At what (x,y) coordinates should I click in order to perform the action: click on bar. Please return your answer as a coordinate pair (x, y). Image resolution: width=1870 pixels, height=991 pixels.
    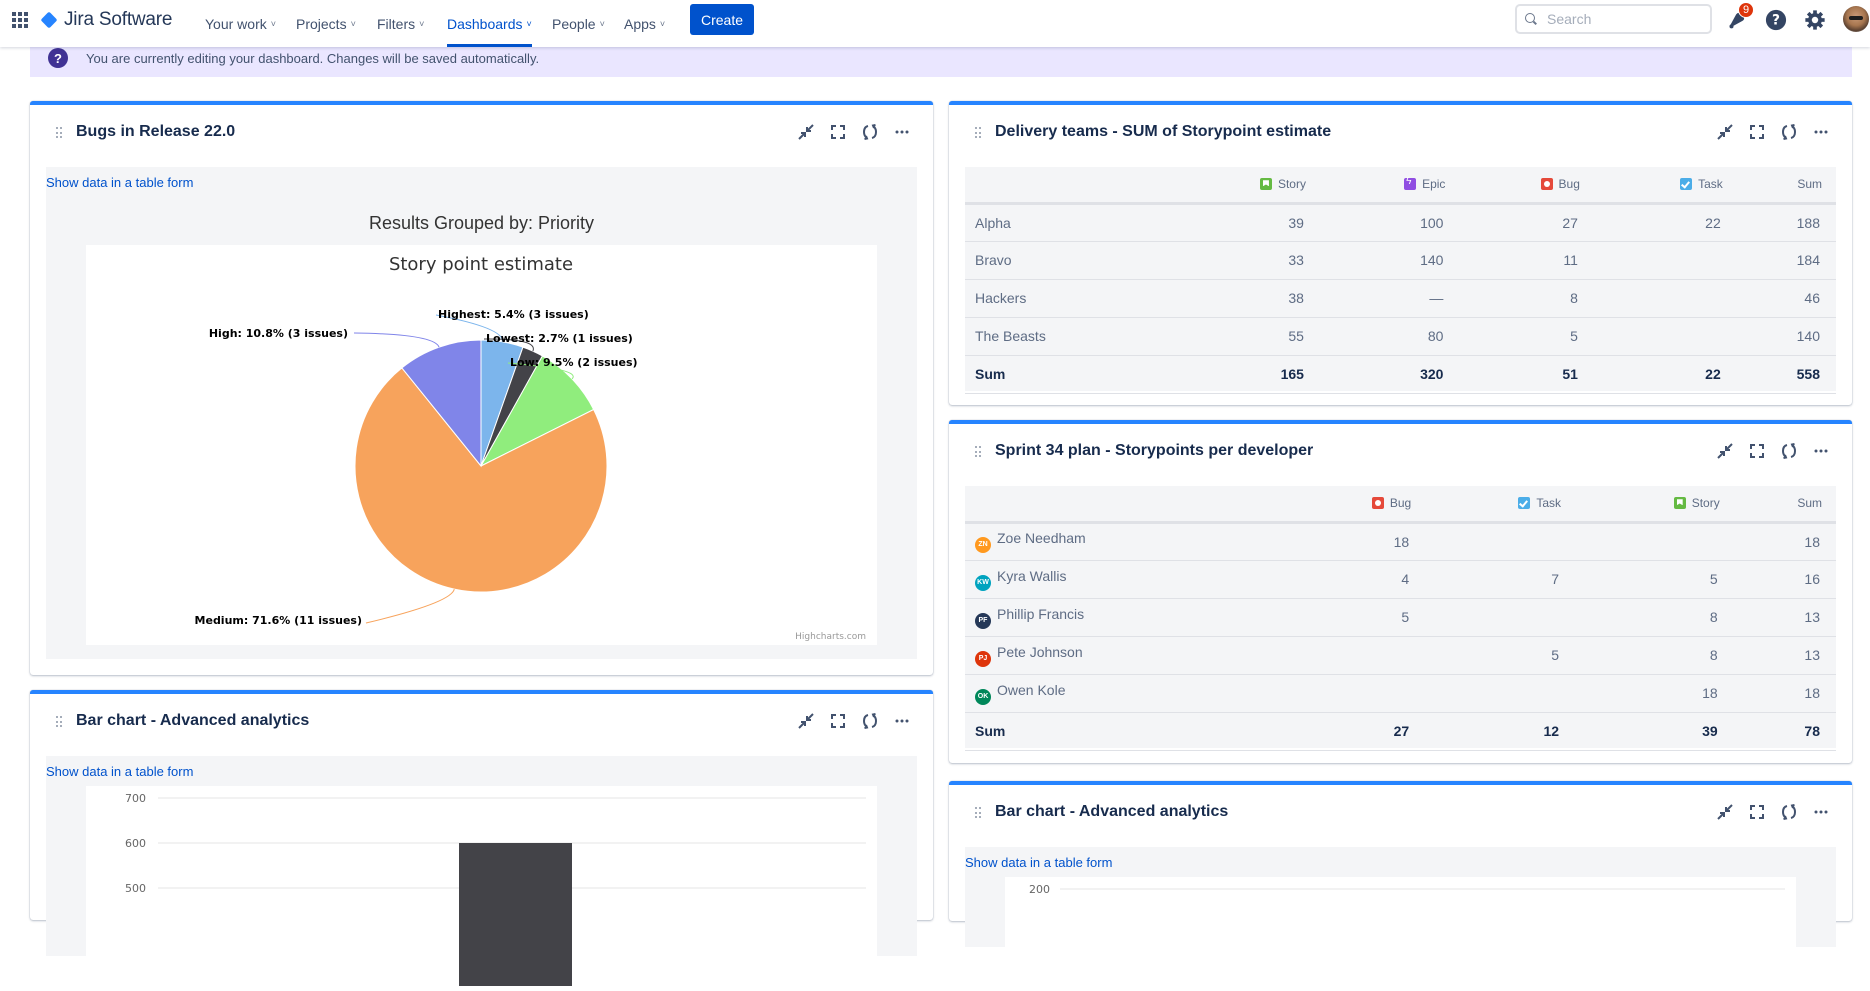
    Looking at the image, I should click on (515, 914).